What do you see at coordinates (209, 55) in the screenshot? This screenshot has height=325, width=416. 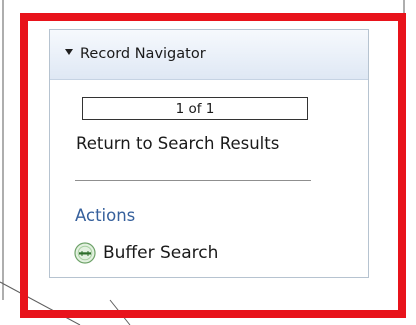 I see `panel-header: Record Navigator` at bounding box center [209, 55].